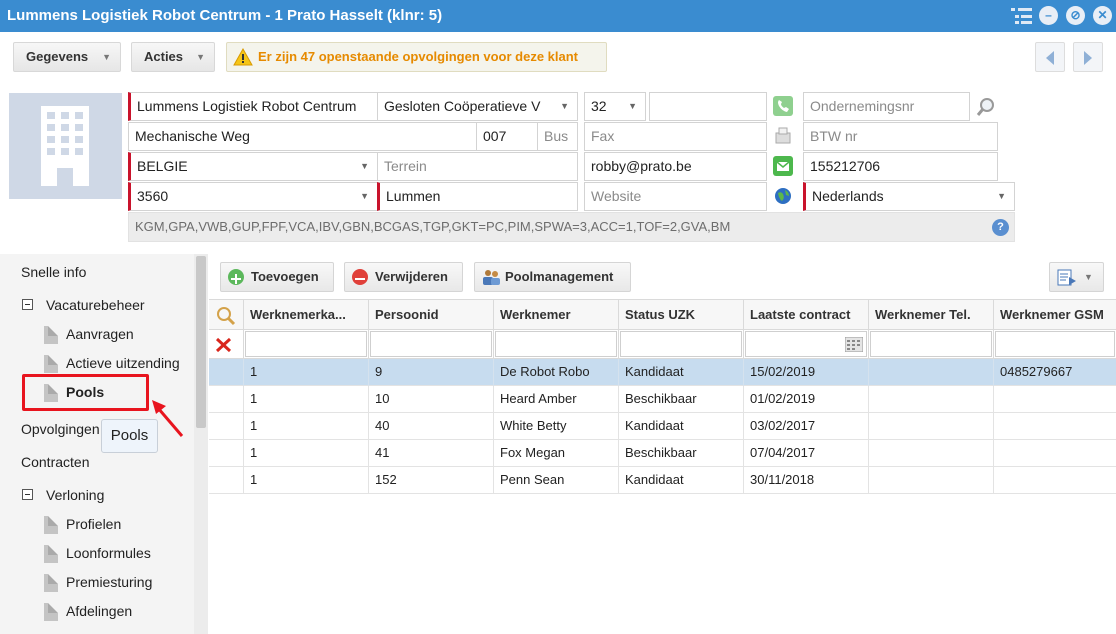 The height and width of the screenshot is (634, 1116). Describe the element at coordinates (253, 196) in the screenshot. I see `postal-code-select: 3560 ▼` at that location.